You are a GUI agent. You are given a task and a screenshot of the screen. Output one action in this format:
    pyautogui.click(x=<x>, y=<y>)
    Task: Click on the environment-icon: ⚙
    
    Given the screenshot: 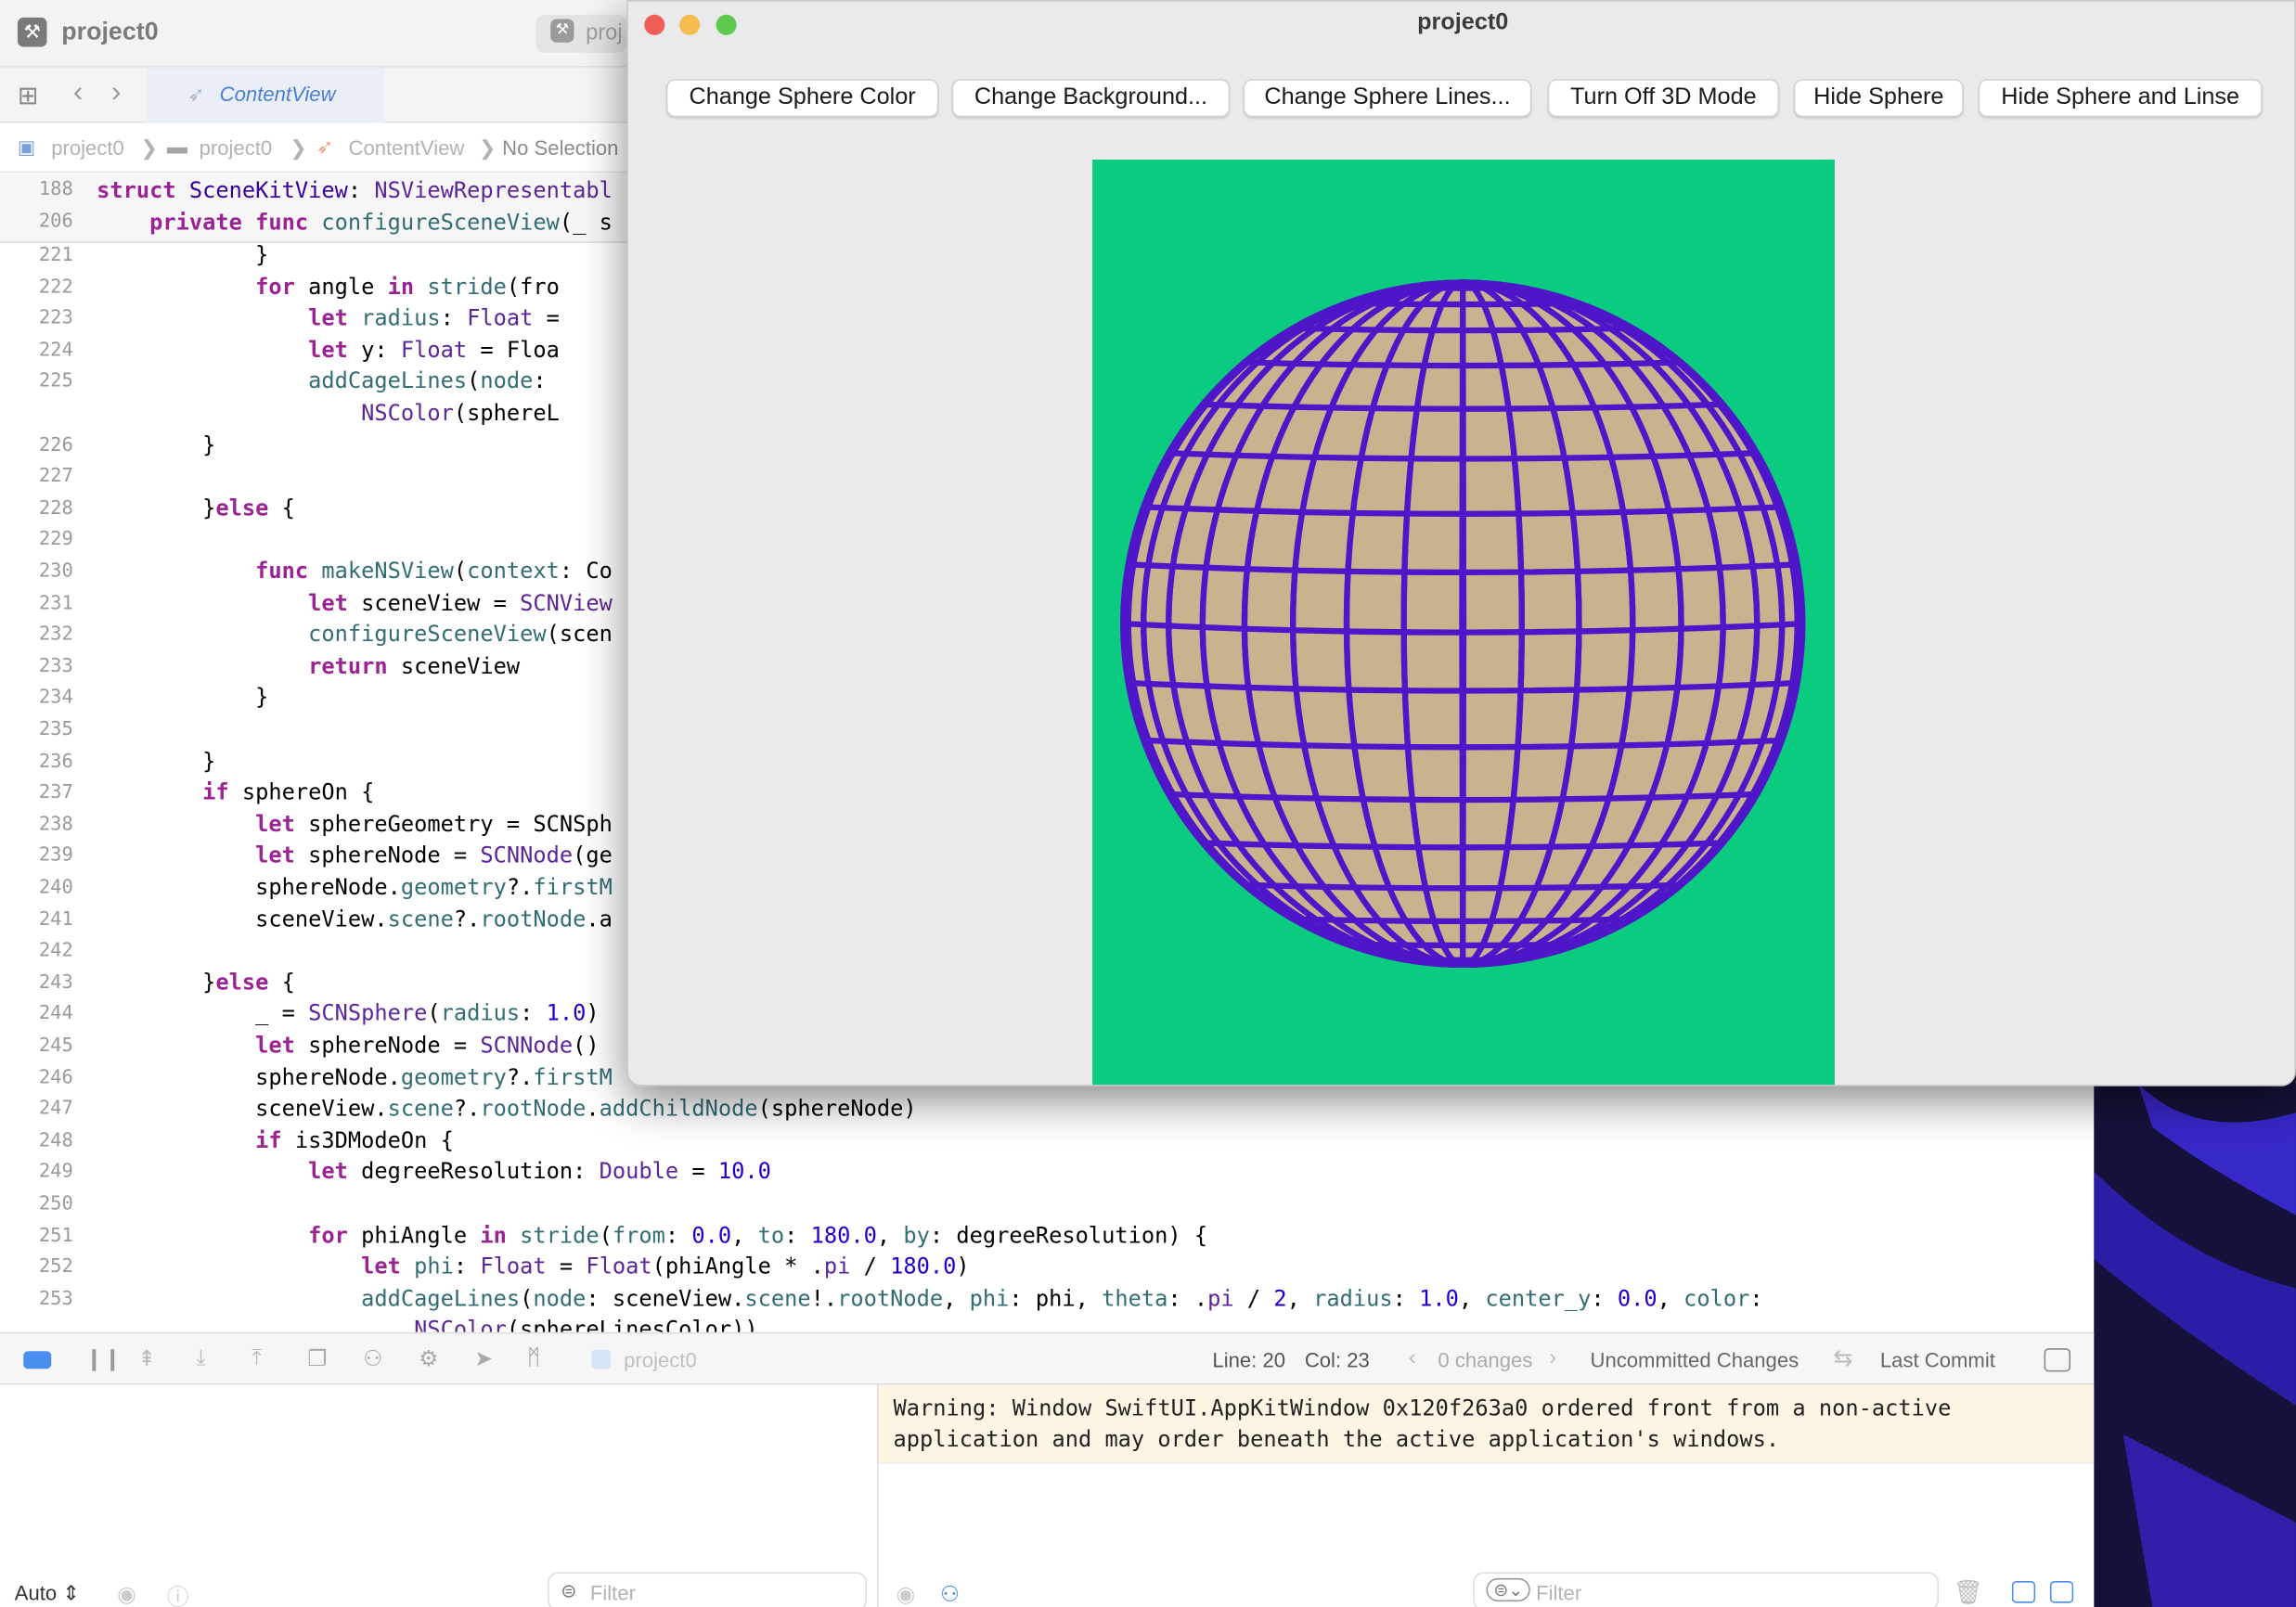 What is the action you would take?
    pyautogui.click(x=428, y=1358)
    